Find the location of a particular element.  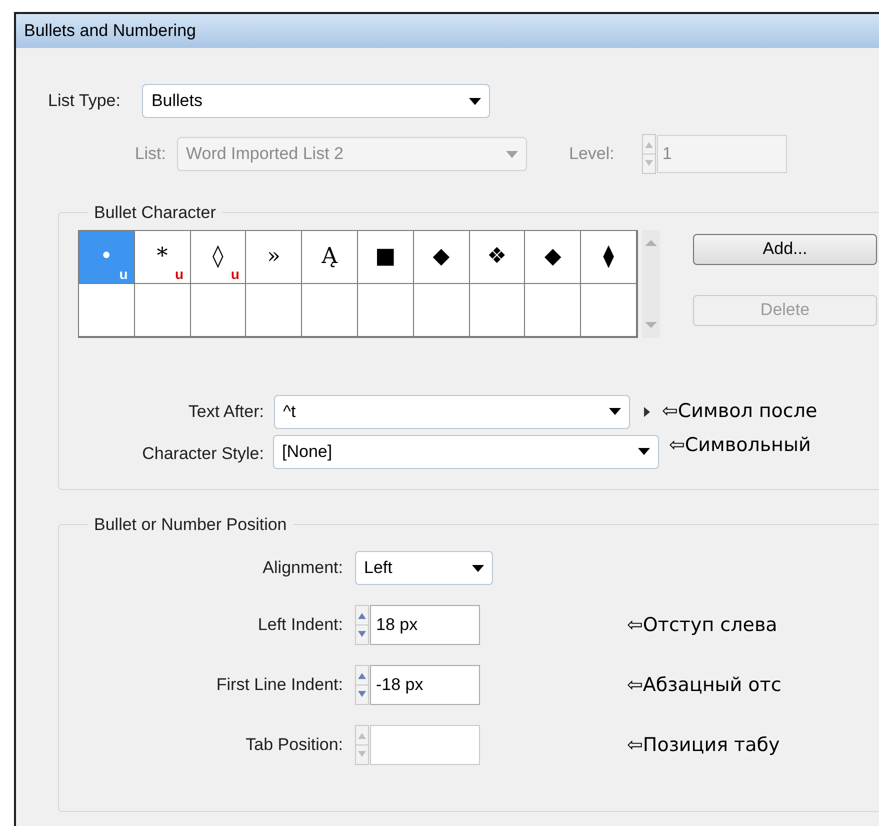

list-type-dropdown: Bullets is located at coordinates (316, 101).